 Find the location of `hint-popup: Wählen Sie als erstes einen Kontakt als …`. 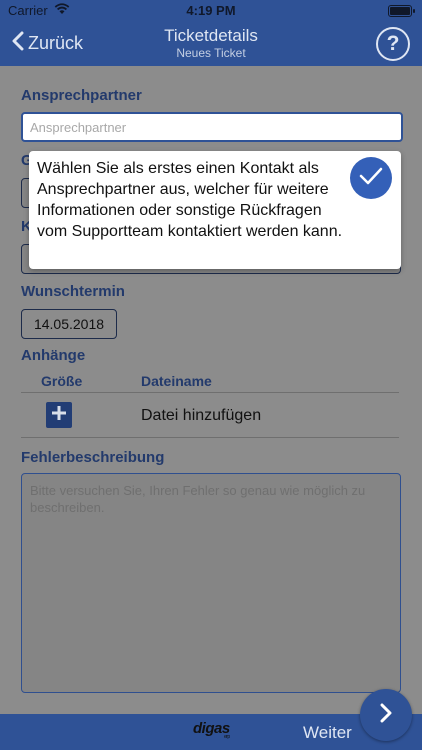

hint-popup: Wählen Sie als erstes einen Kontakt als … is located at coordinates (215, 210).